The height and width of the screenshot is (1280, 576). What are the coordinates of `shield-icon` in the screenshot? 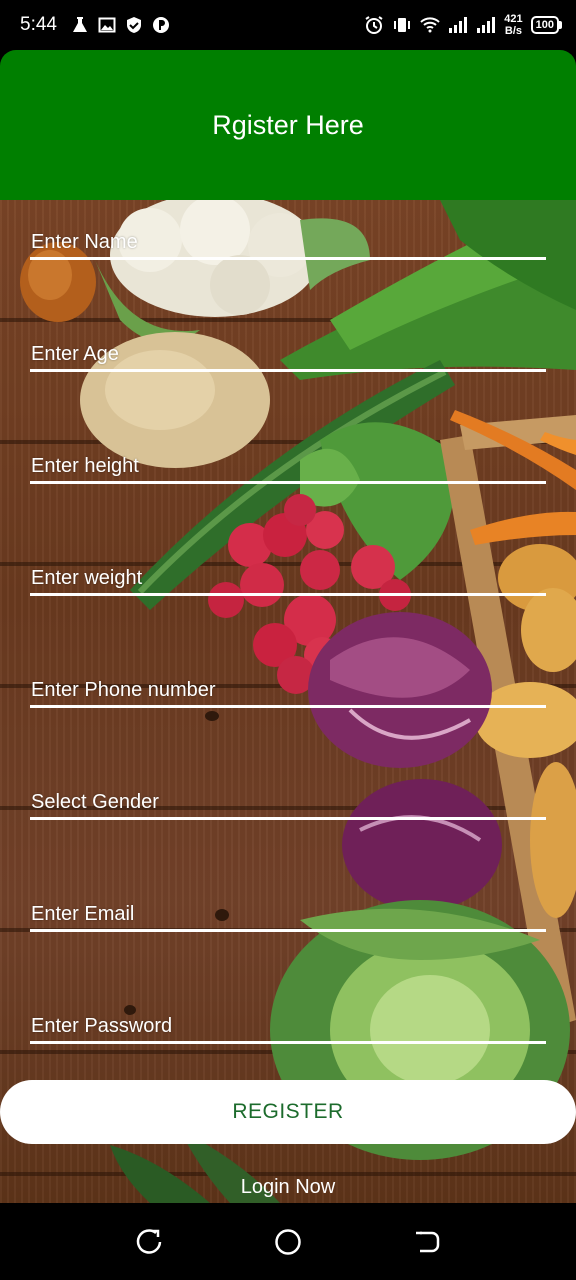 It's located at (133, 25).